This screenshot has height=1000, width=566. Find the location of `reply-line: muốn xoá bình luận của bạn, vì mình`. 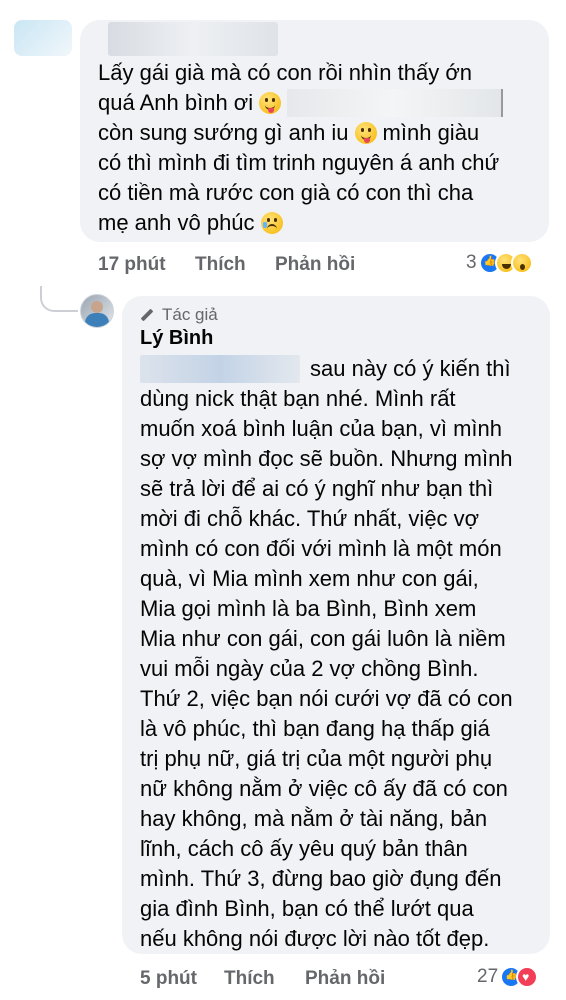

reply-line: muốn xoá bình luận của bạn, vì mình is located at coordinates (321, 428).